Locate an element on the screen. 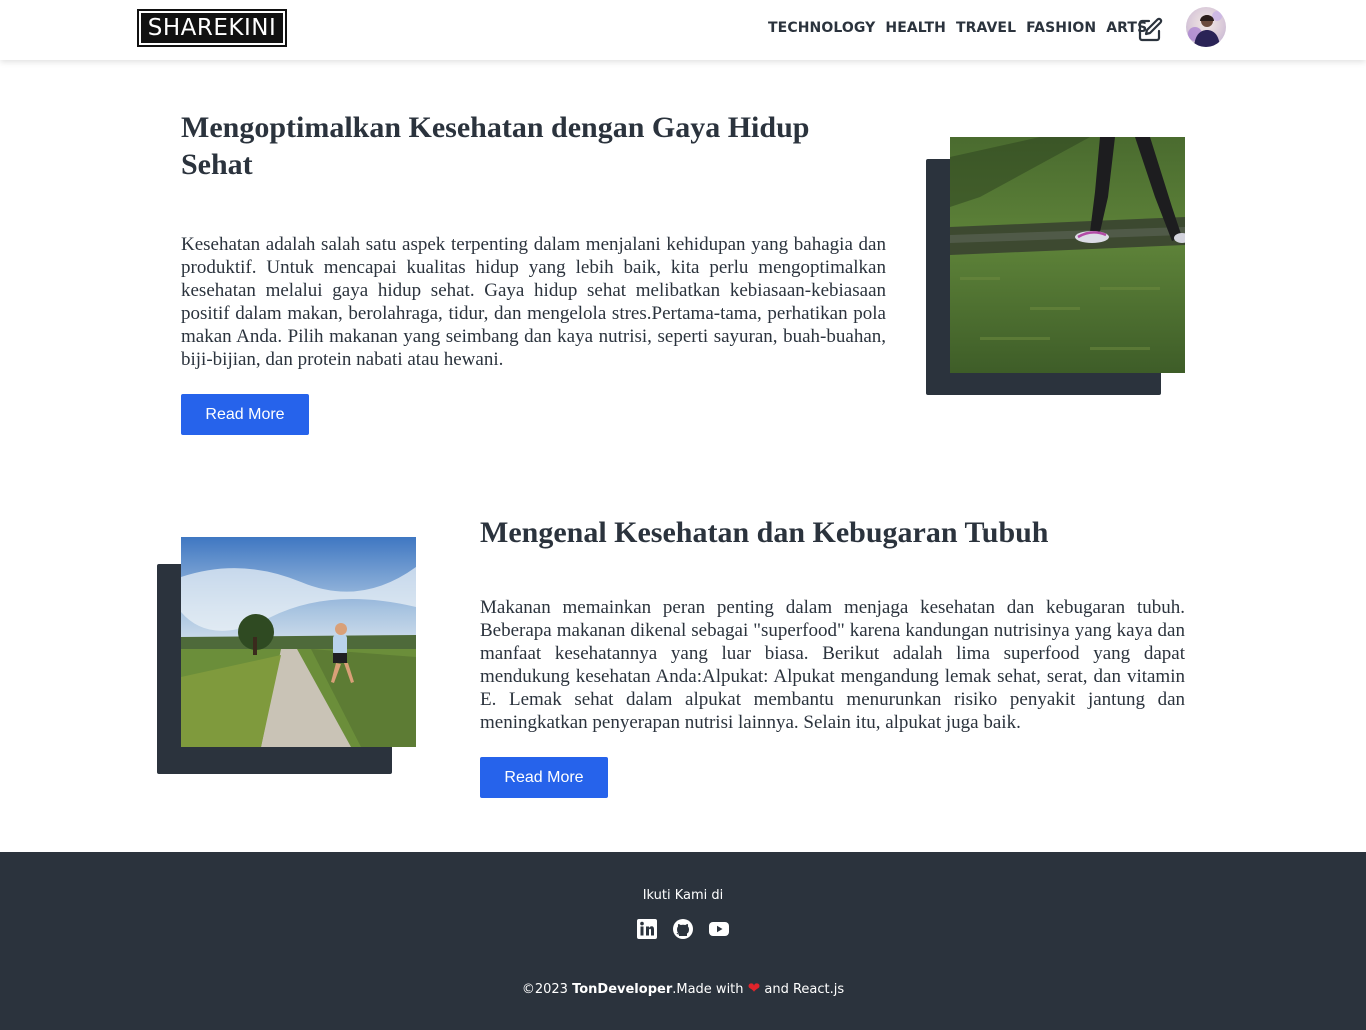 The width and height of the screenshot is (1366, 1030). site-logo: SHAREKINI is located at coordinates (212, 28).